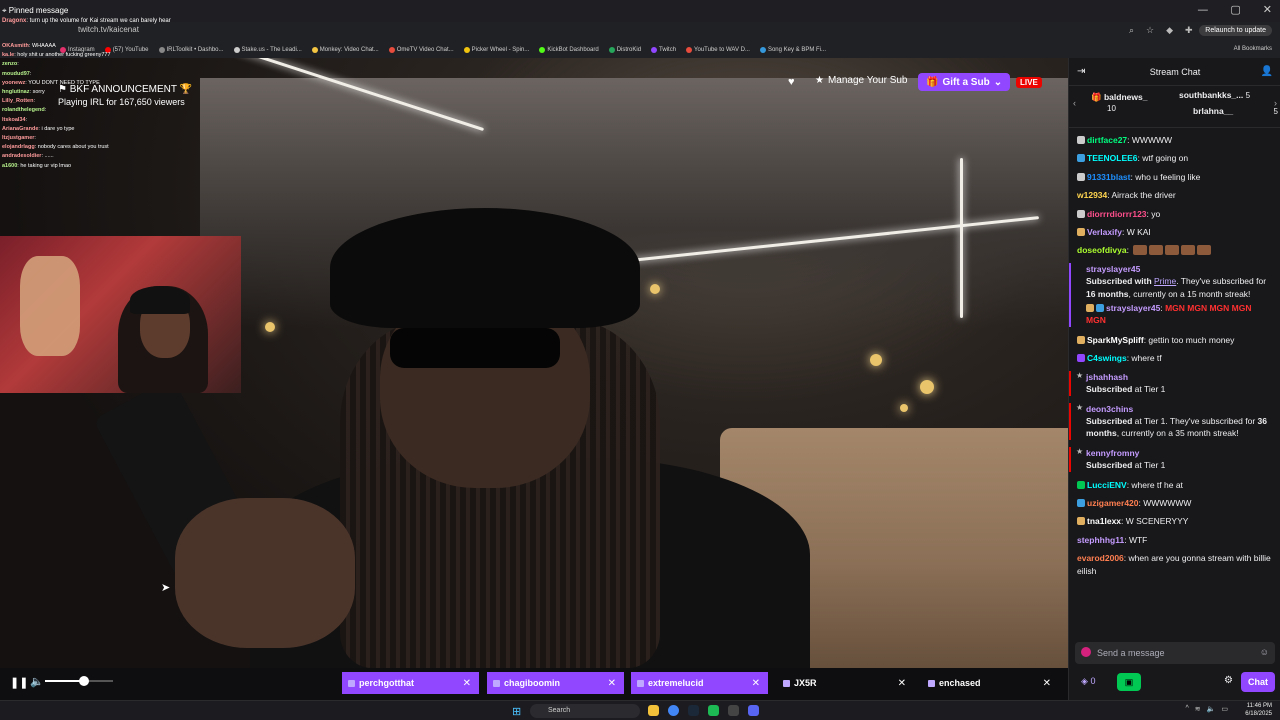  Describe the element at coordinates (1131, 653) in the screenshot. I see `chat-input-placeholder: Send a message` at that location.